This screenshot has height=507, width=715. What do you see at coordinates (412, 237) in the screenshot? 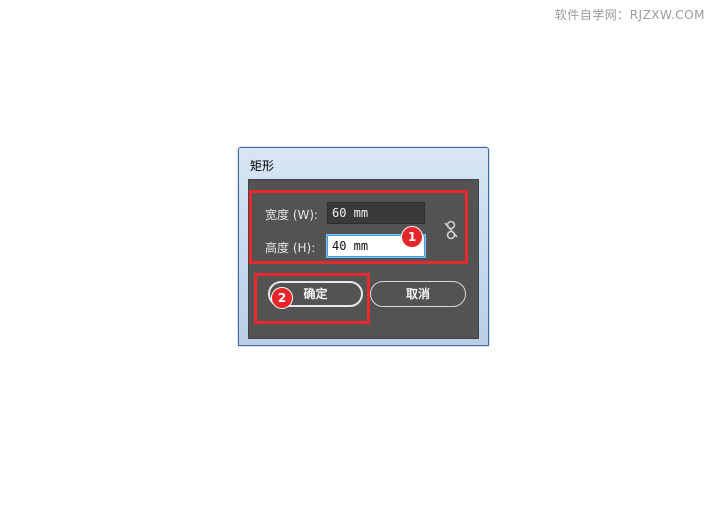
I see `annotation-badge-1: 1` at bounding box center [412, 237].